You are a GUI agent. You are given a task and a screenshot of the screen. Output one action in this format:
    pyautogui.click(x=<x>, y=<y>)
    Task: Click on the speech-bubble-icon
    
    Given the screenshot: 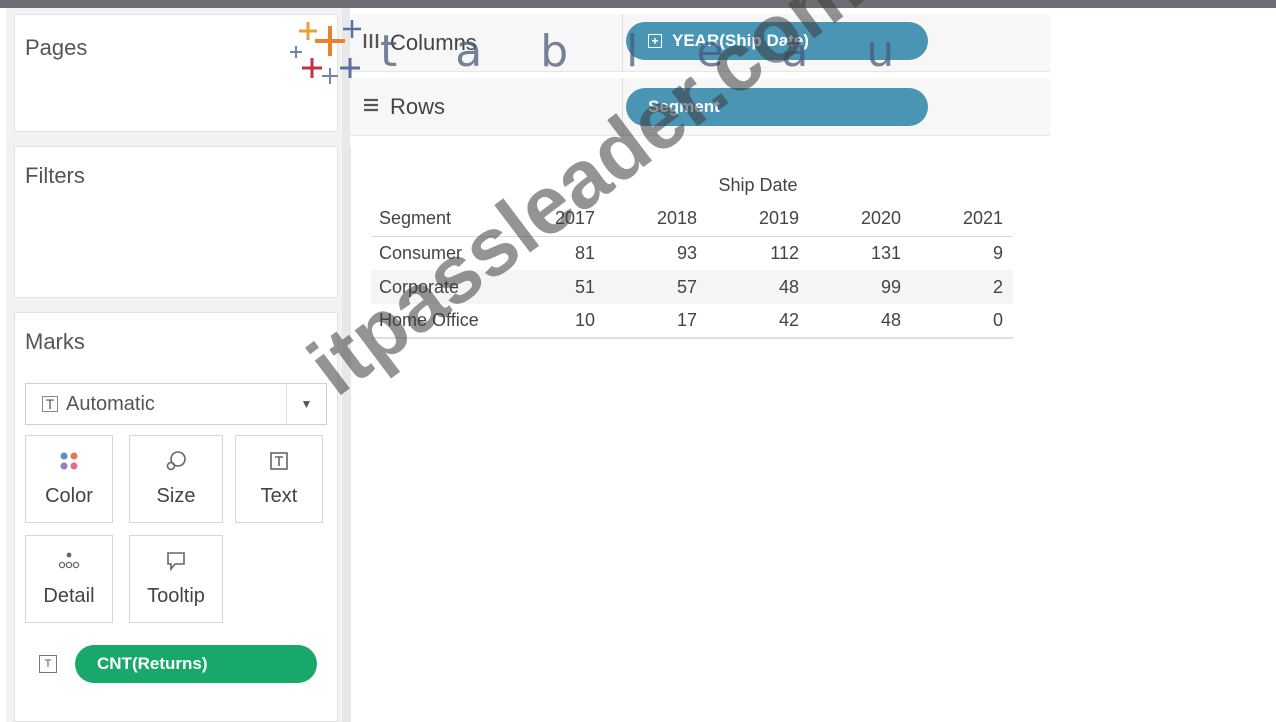 What is the action you would take?
    pyautogui.click(x=176, y=561)
    